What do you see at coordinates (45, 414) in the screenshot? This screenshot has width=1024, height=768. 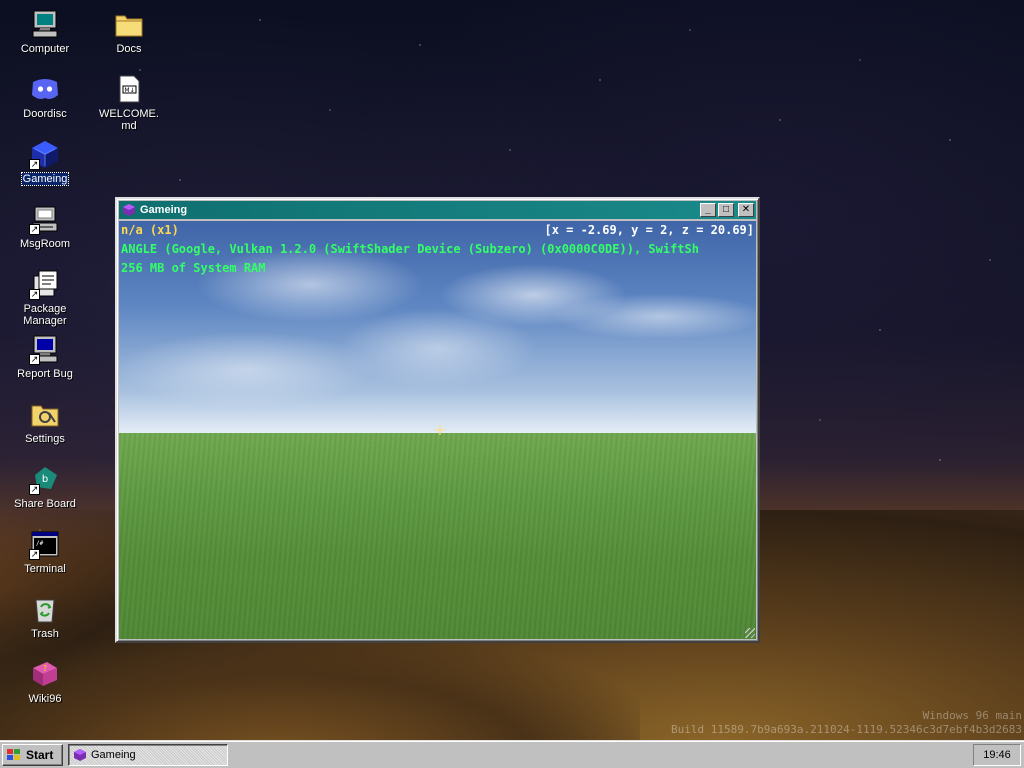 I see `settings-icon` at bounding box center [45, 414].